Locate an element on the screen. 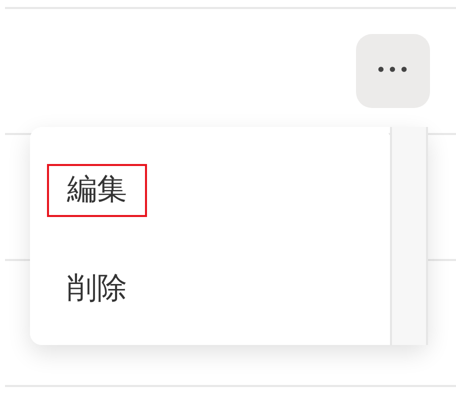 Image resolution: width=456 pixels, height=405 pixels. scrollbar is located at coordinates (409, 236).